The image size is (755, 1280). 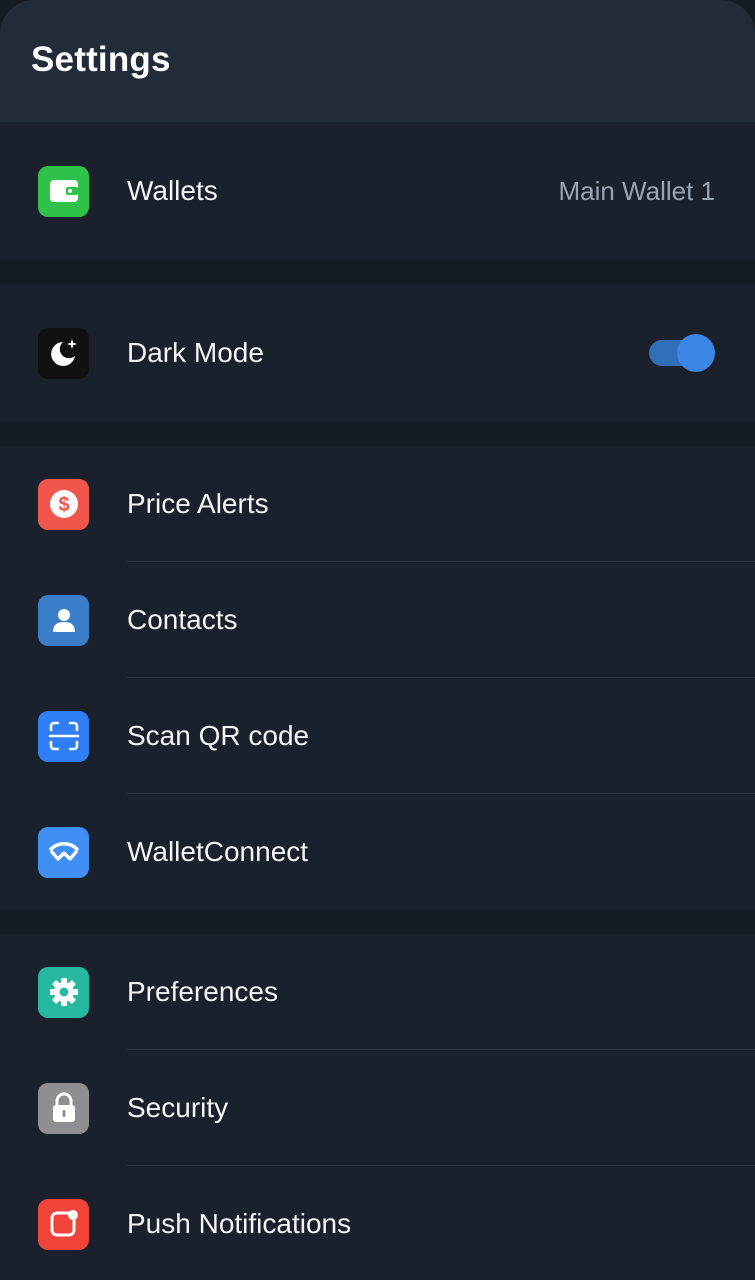 I want to click on contact-icon, so click(x=63, y=620).